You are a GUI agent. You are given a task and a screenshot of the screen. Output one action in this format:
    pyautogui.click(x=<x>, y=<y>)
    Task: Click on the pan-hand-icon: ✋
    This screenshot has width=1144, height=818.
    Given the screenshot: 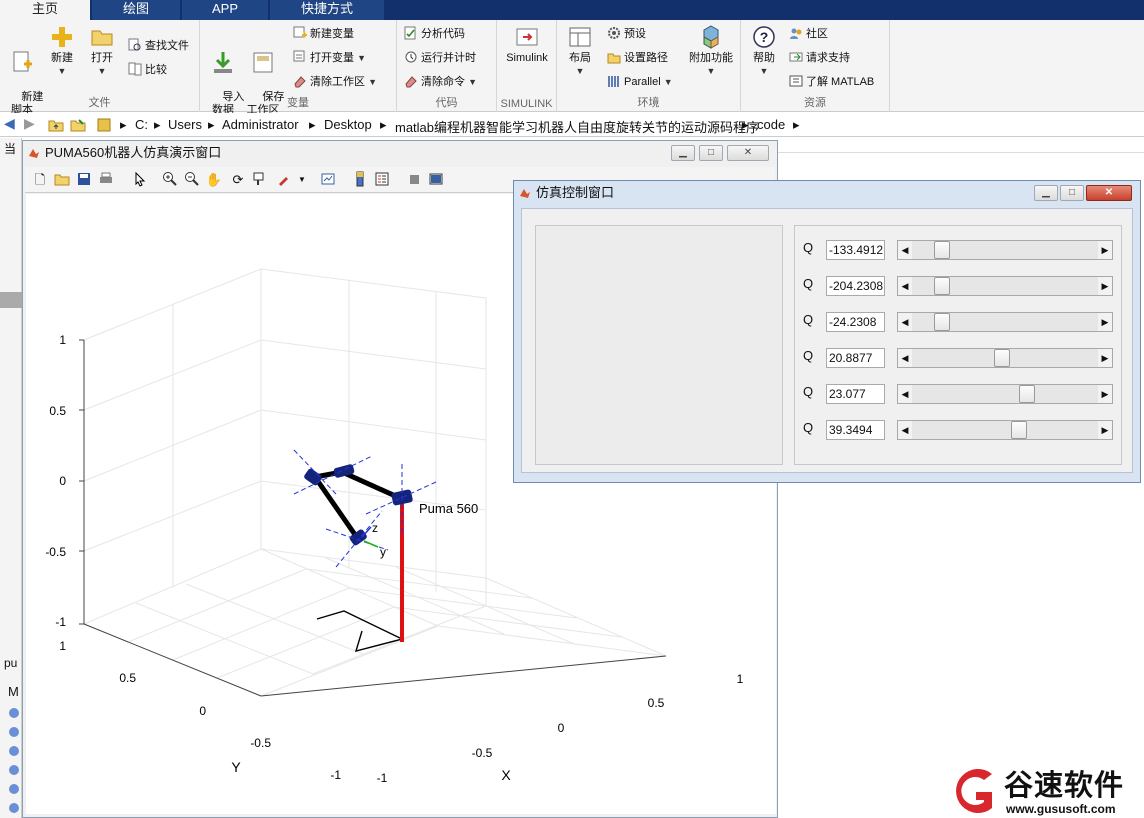 What is the action you would take?
    pyautogui.click(x=214, y=180)
    